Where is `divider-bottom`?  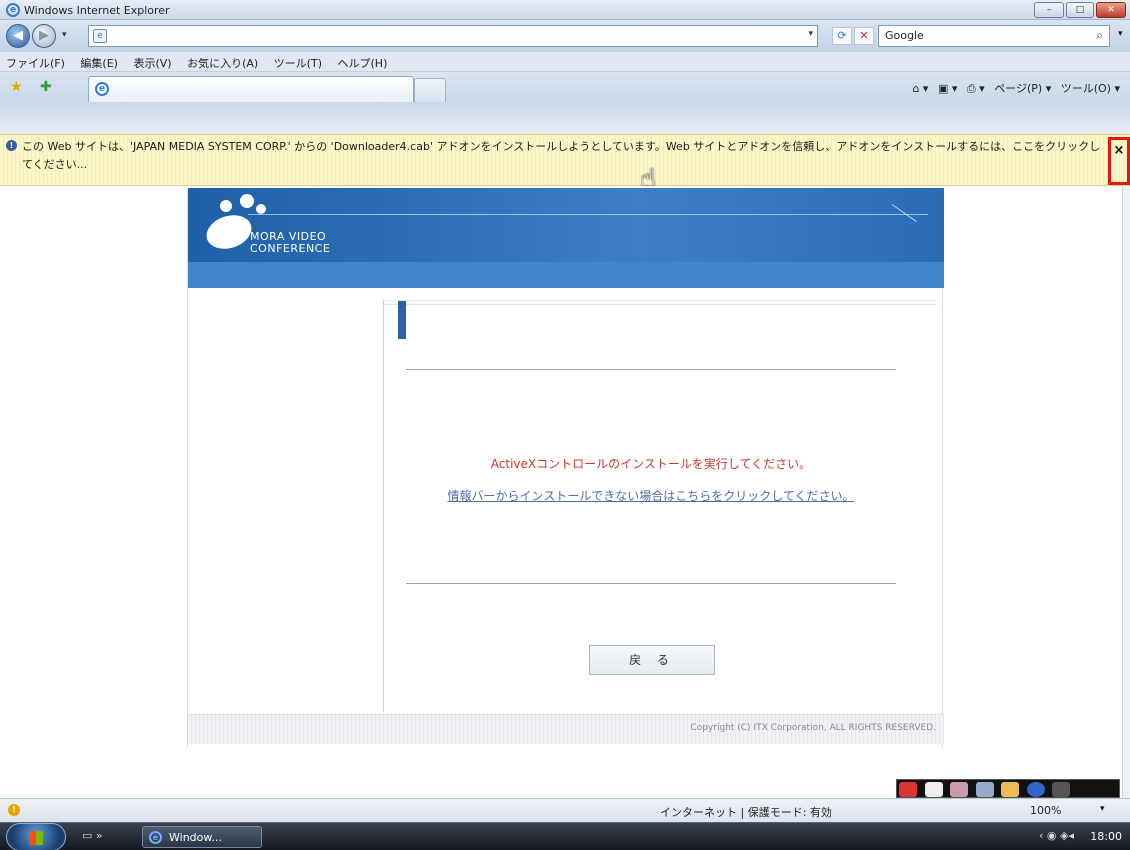 divider-bottom is located at coordinates (651, 583).